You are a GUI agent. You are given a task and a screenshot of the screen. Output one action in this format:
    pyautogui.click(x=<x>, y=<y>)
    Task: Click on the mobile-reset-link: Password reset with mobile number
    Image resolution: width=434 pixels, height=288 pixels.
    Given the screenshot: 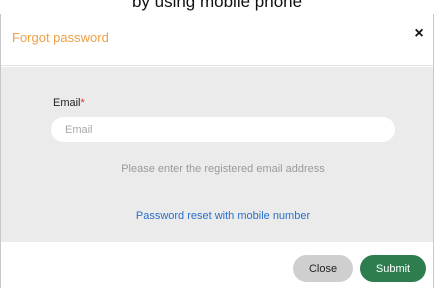 What is the action you would take?
    pyautogui.click(x=217, y=216)
    